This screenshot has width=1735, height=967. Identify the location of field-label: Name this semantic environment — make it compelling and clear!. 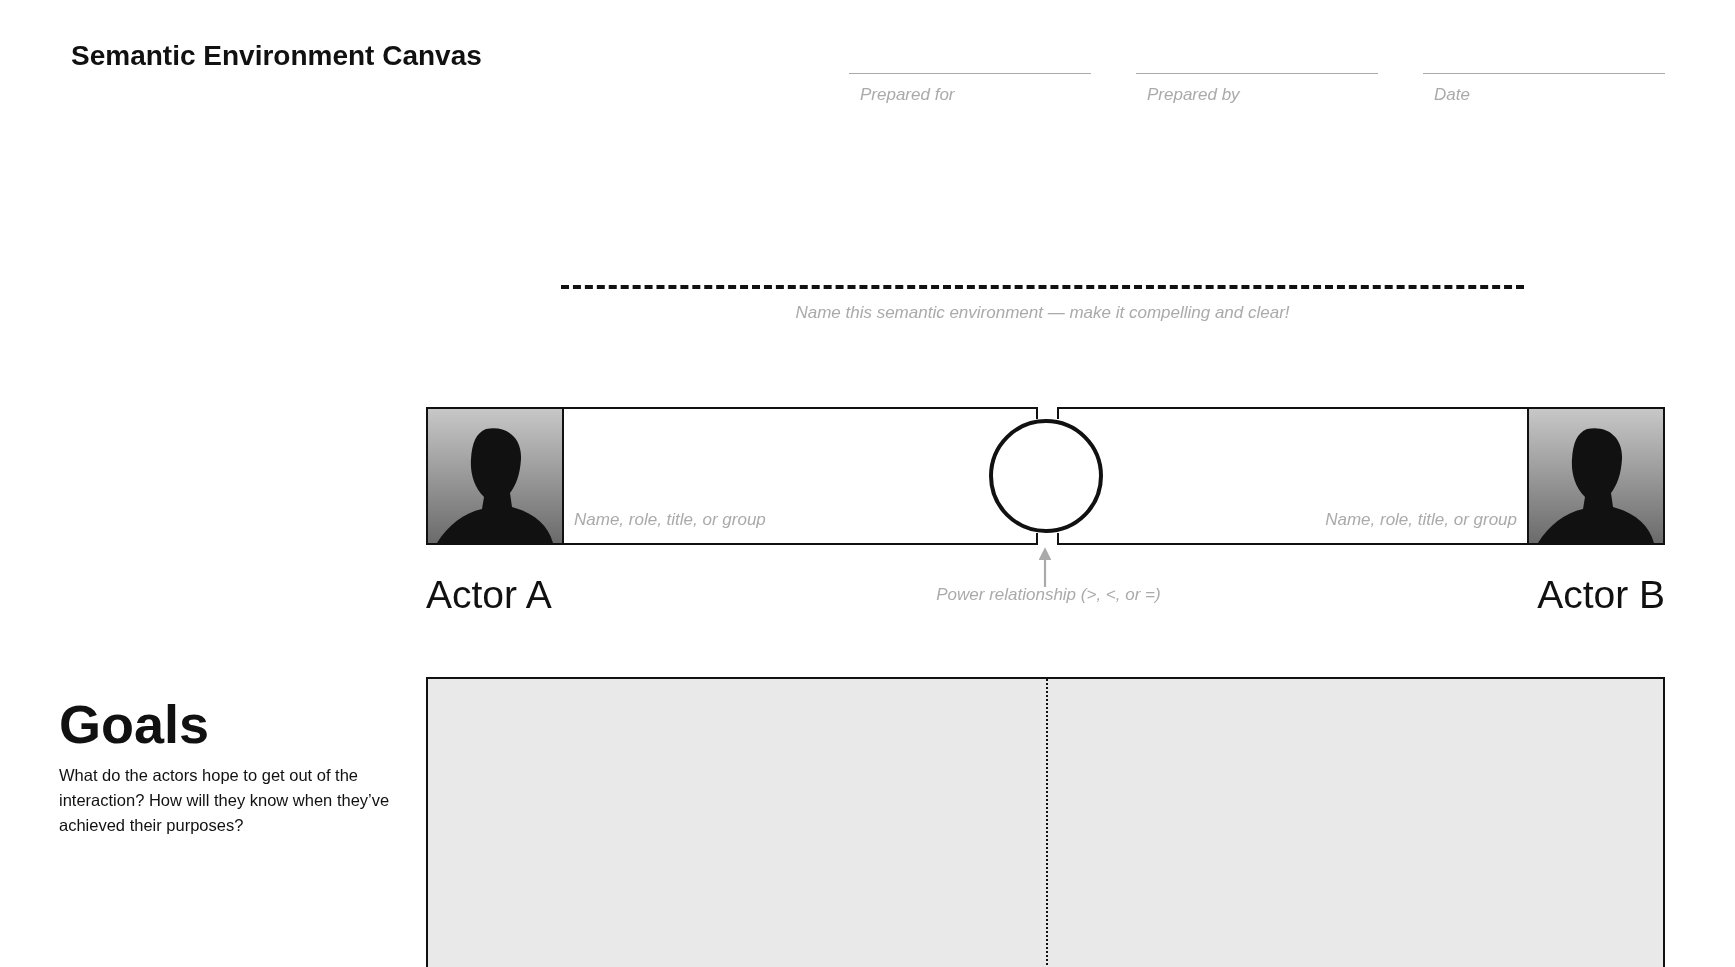
(1042, 313).